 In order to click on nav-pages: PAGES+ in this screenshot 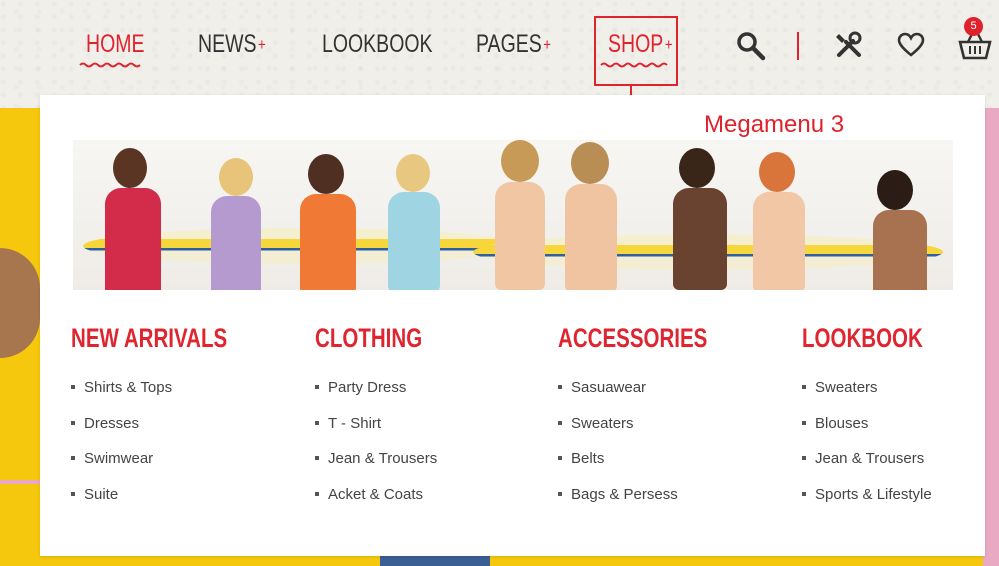, I will do `click(513, 47)`.